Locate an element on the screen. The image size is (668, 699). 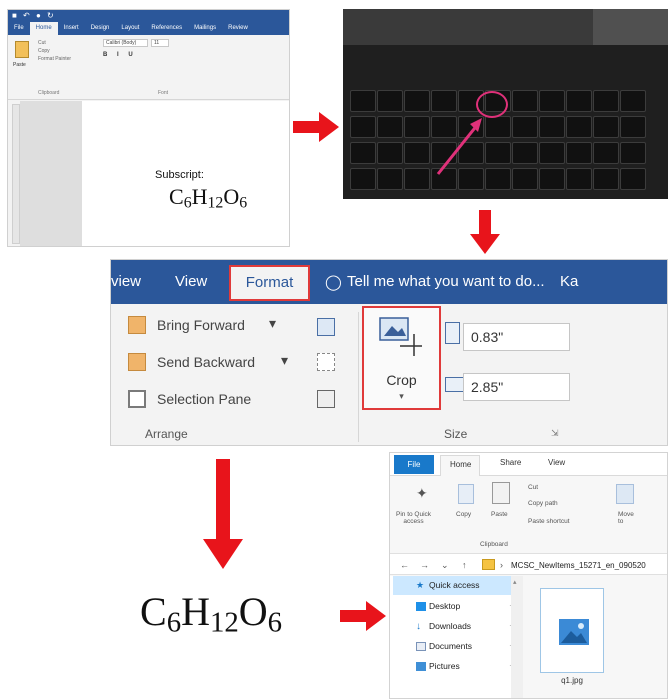
formula-large: C6H12O6 is located at coordinates (211, 614).